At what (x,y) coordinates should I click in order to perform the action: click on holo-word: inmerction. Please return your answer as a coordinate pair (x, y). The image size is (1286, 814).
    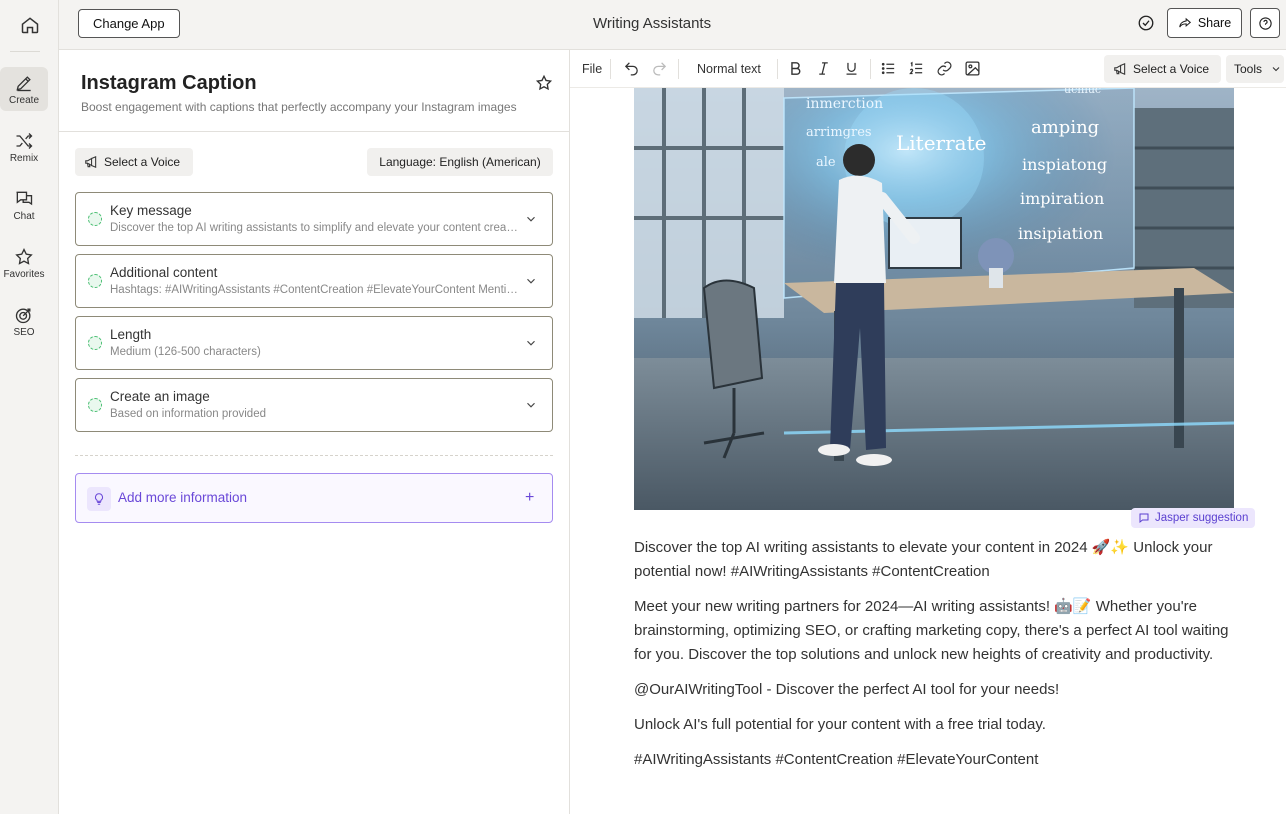
    Looking at the image, I should click on (844, 104).